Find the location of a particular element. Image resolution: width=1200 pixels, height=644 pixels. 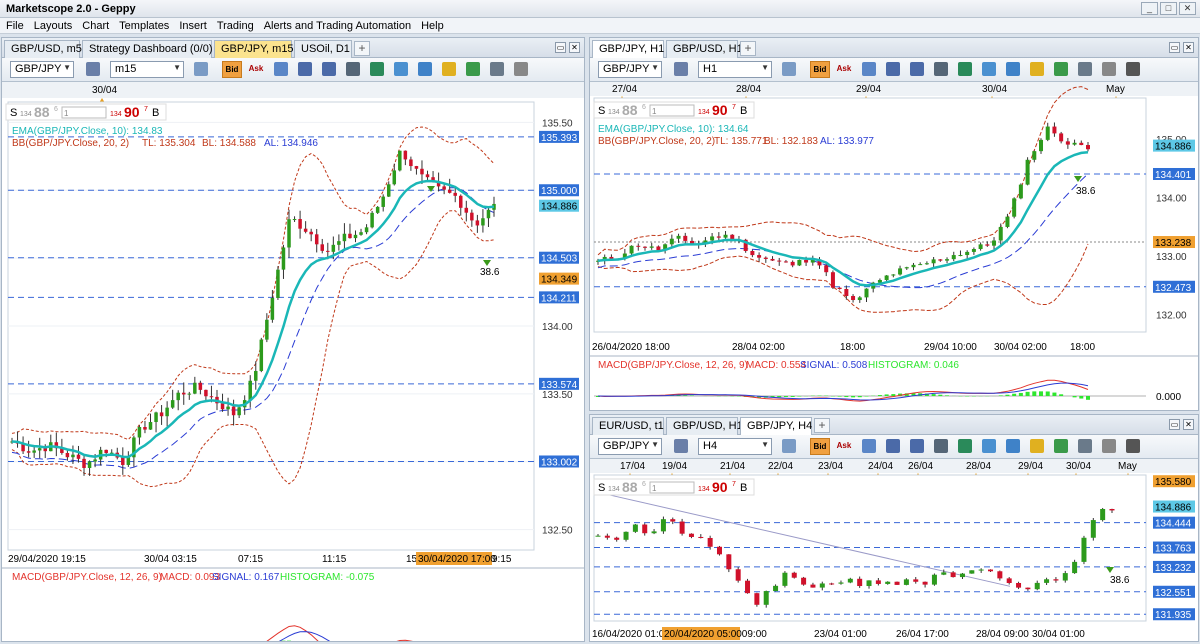

tab-gbpusd-m5: GBP/USD, m5 is located at coordinates (43, 49).